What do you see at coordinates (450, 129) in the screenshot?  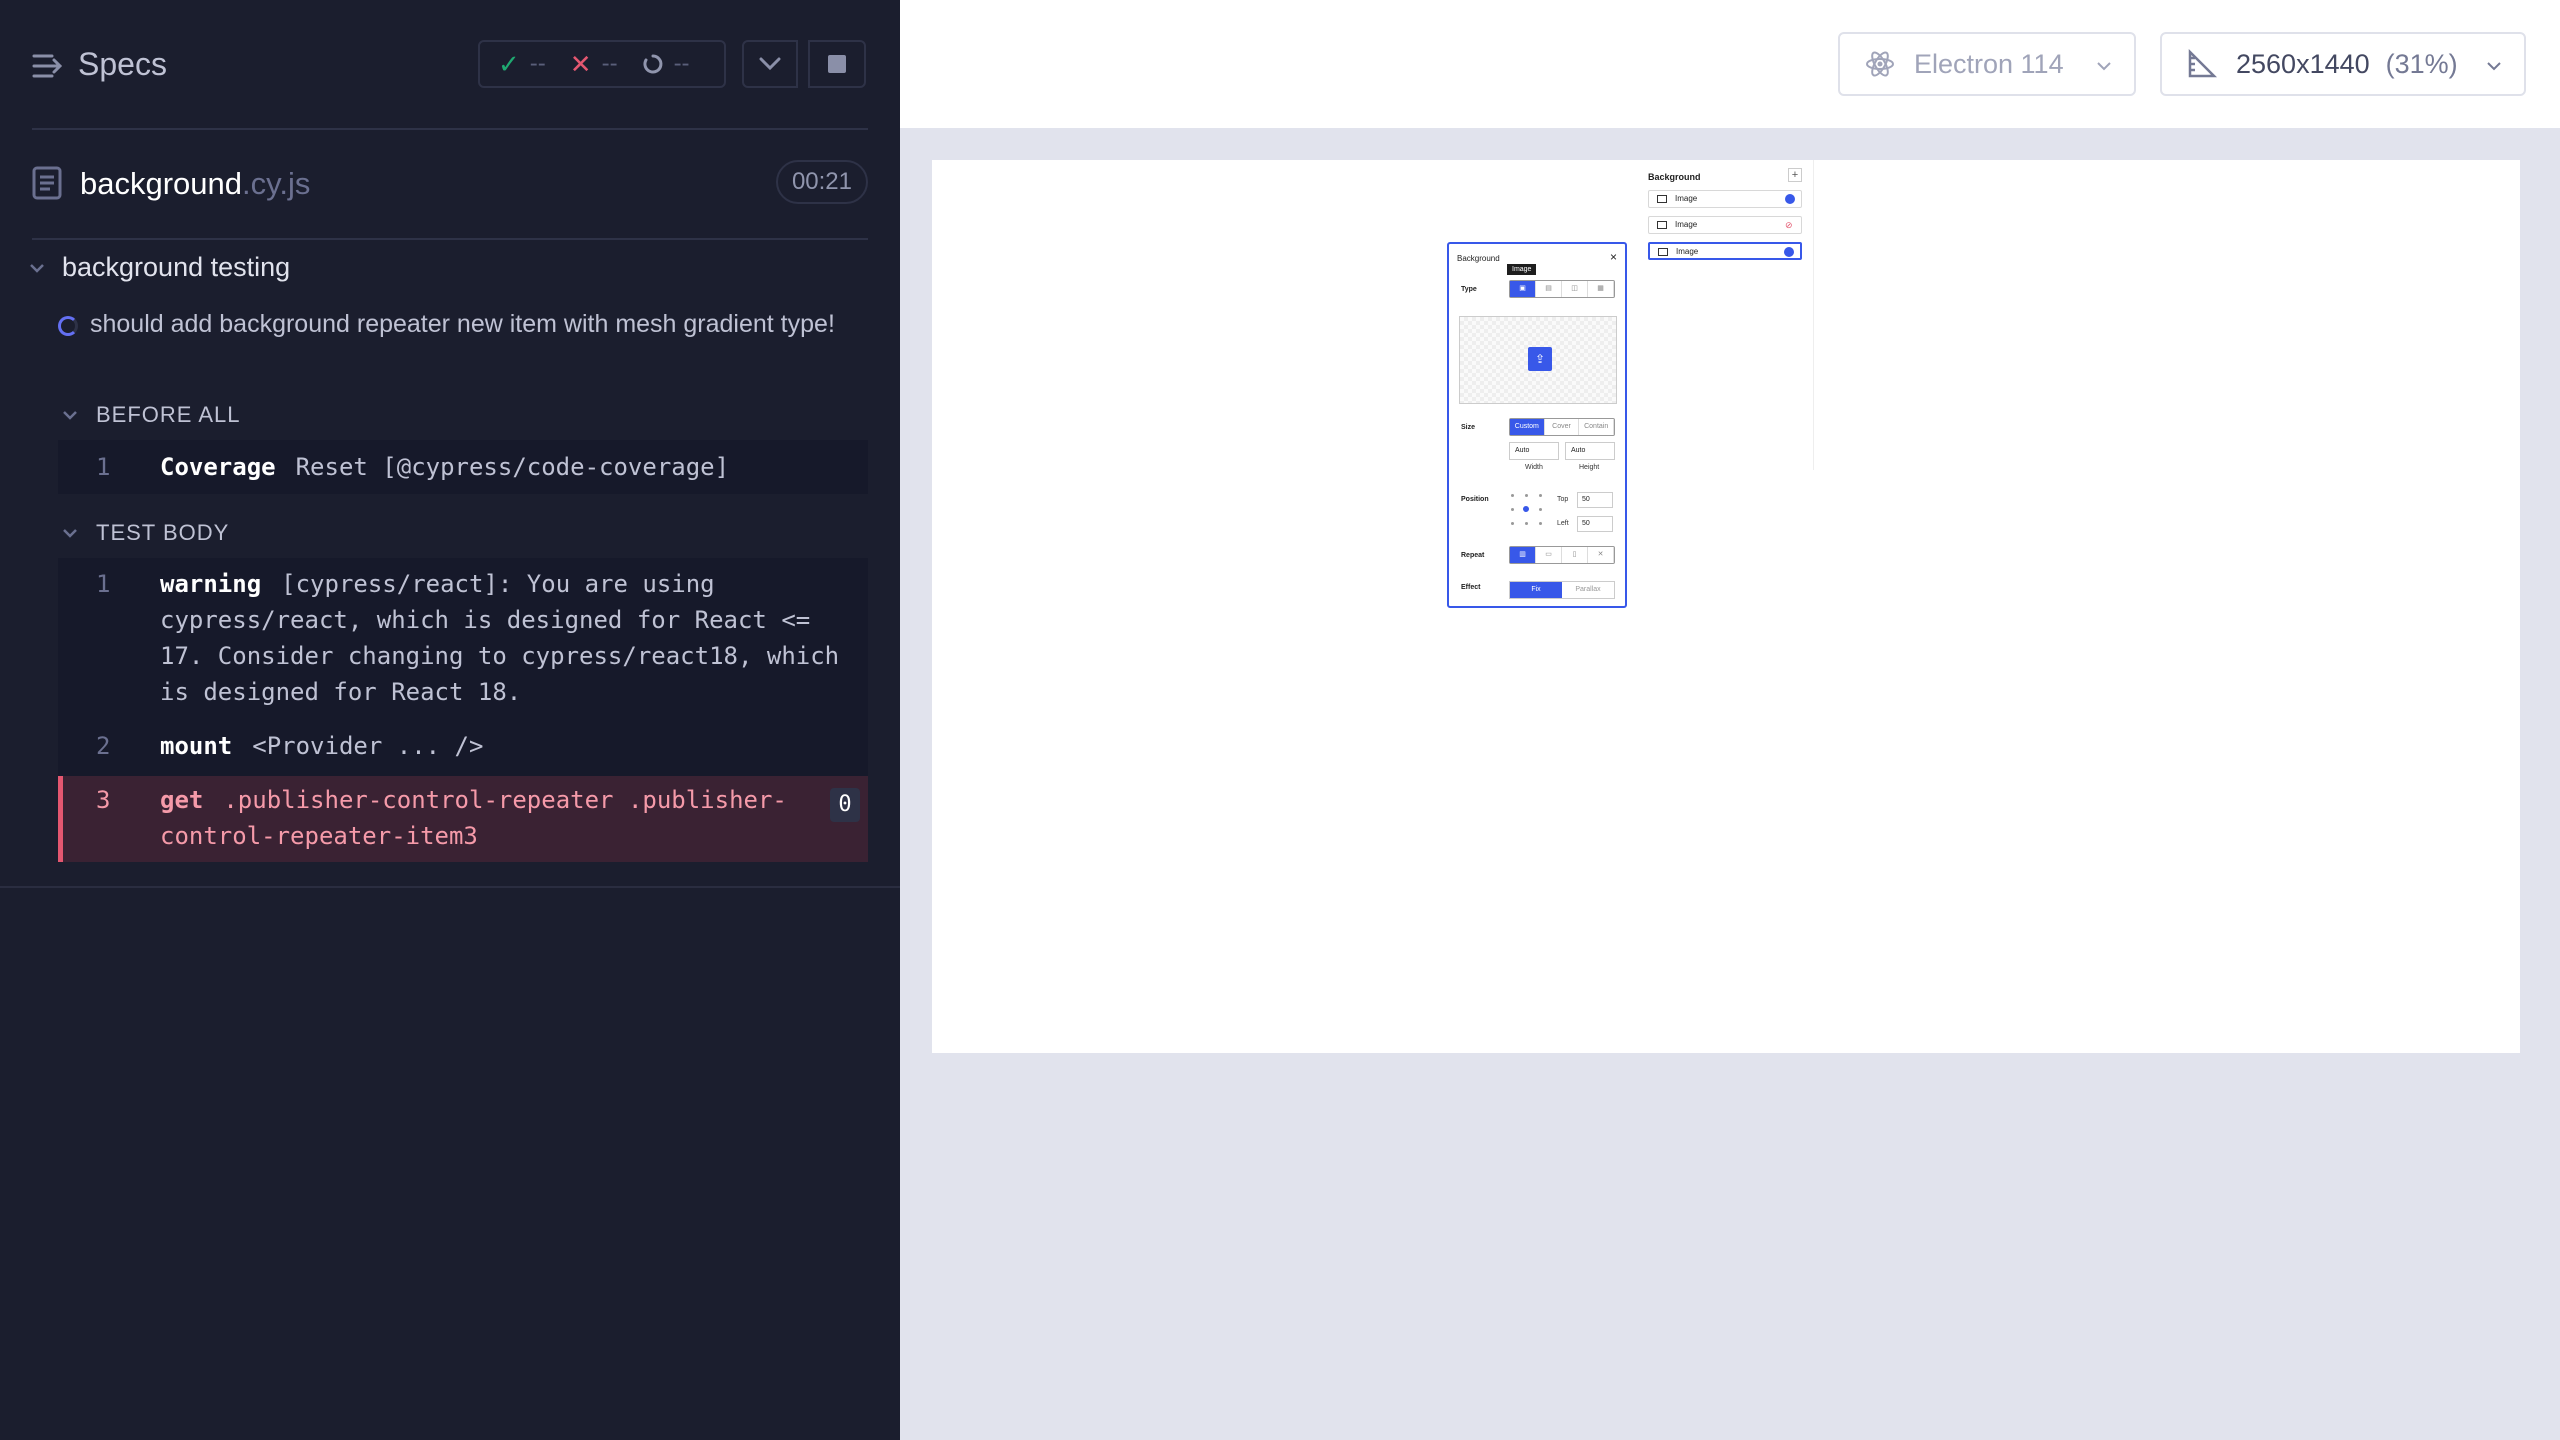 I see `header-divider` at bounding box center [450, 129].